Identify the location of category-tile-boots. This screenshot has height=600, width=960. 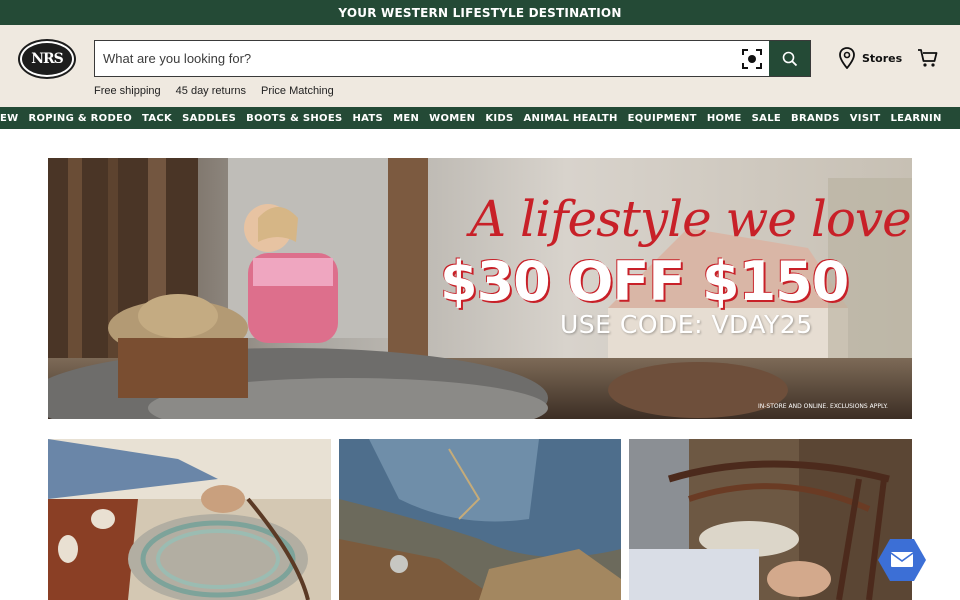
(480, 519).